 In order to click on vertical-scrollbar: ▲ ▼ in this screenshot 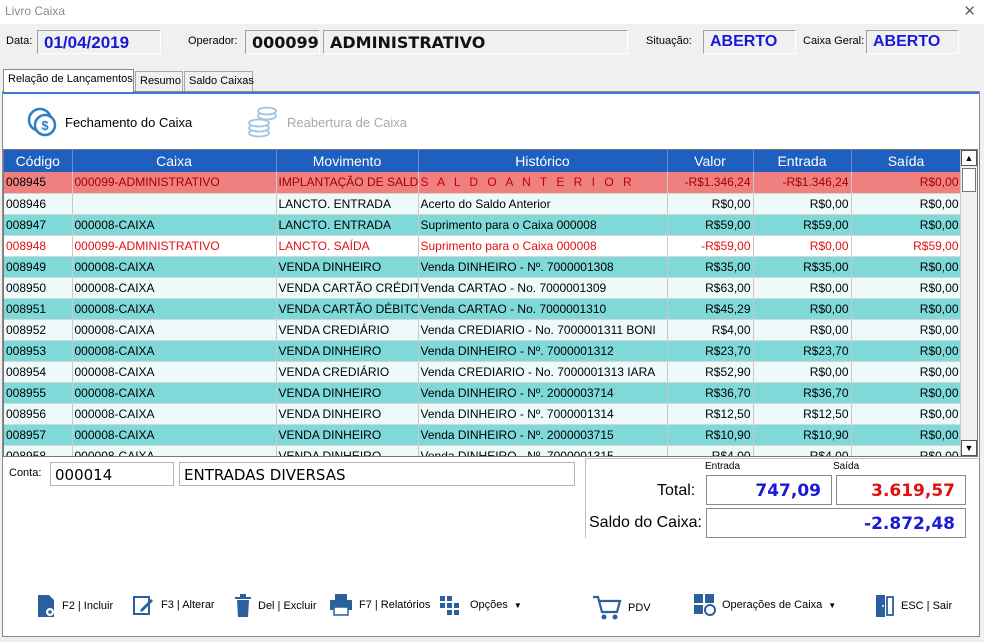, I will do `click(968, 303)`.